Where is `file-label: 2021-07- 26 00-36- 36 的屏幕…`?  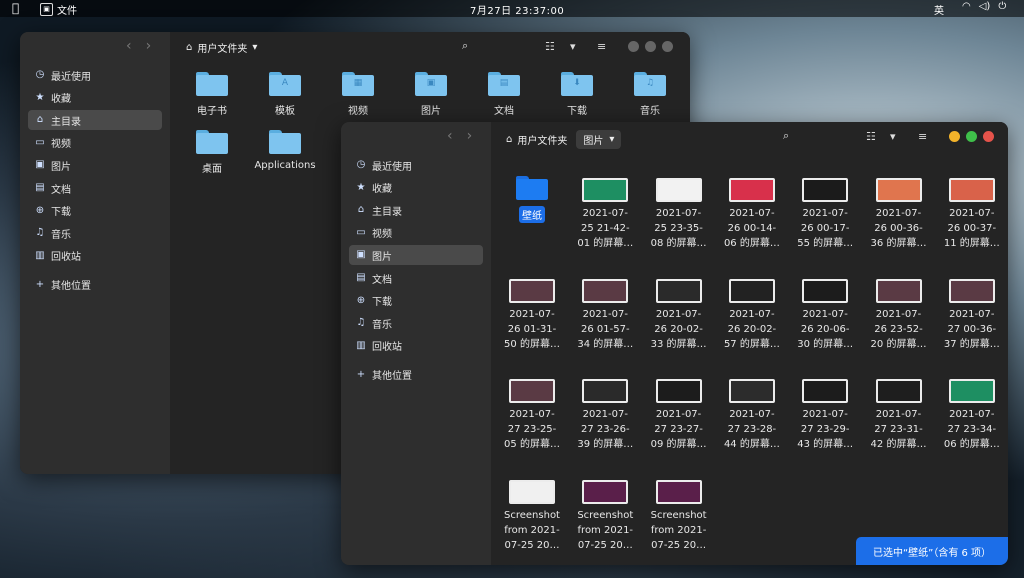 file-label: 2021-07- 26 00-36- 36 的屏幕… is located at coordinates (899, 228).